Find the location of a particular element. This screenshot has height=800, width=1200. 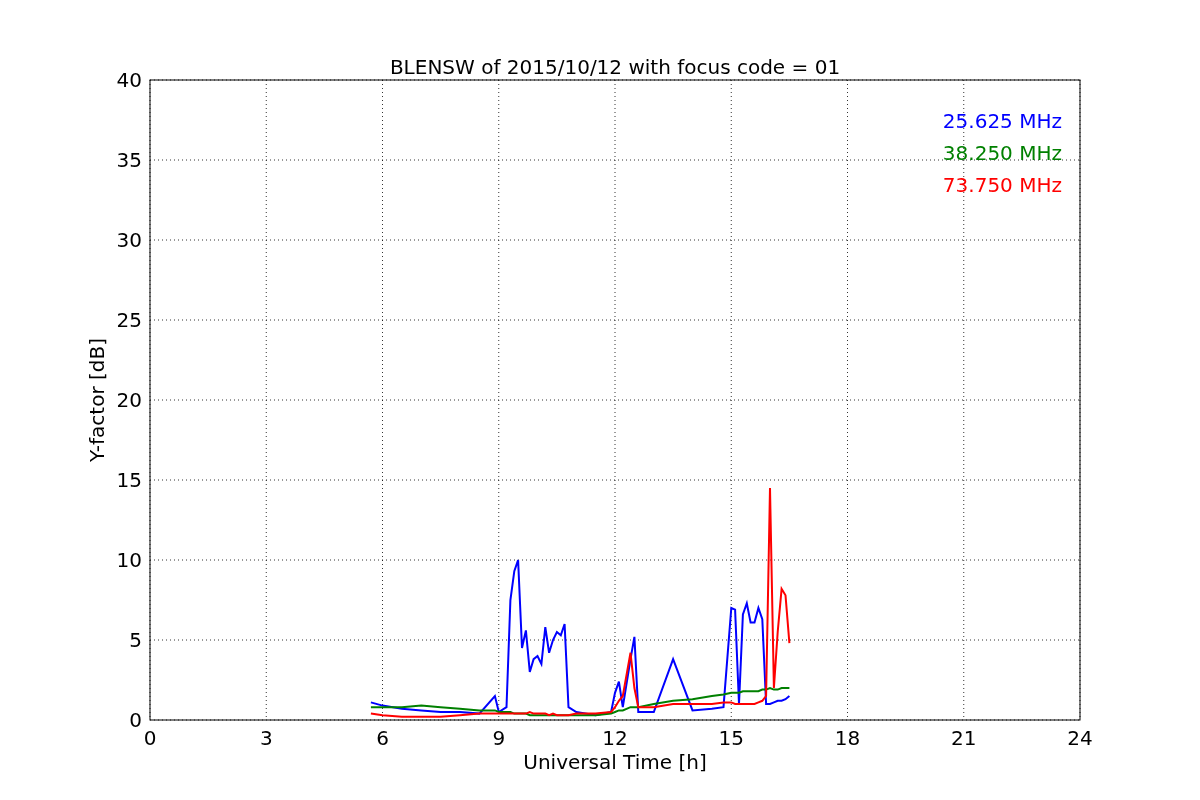

x-tick-label: 0 is located at coordinates (150, 738).